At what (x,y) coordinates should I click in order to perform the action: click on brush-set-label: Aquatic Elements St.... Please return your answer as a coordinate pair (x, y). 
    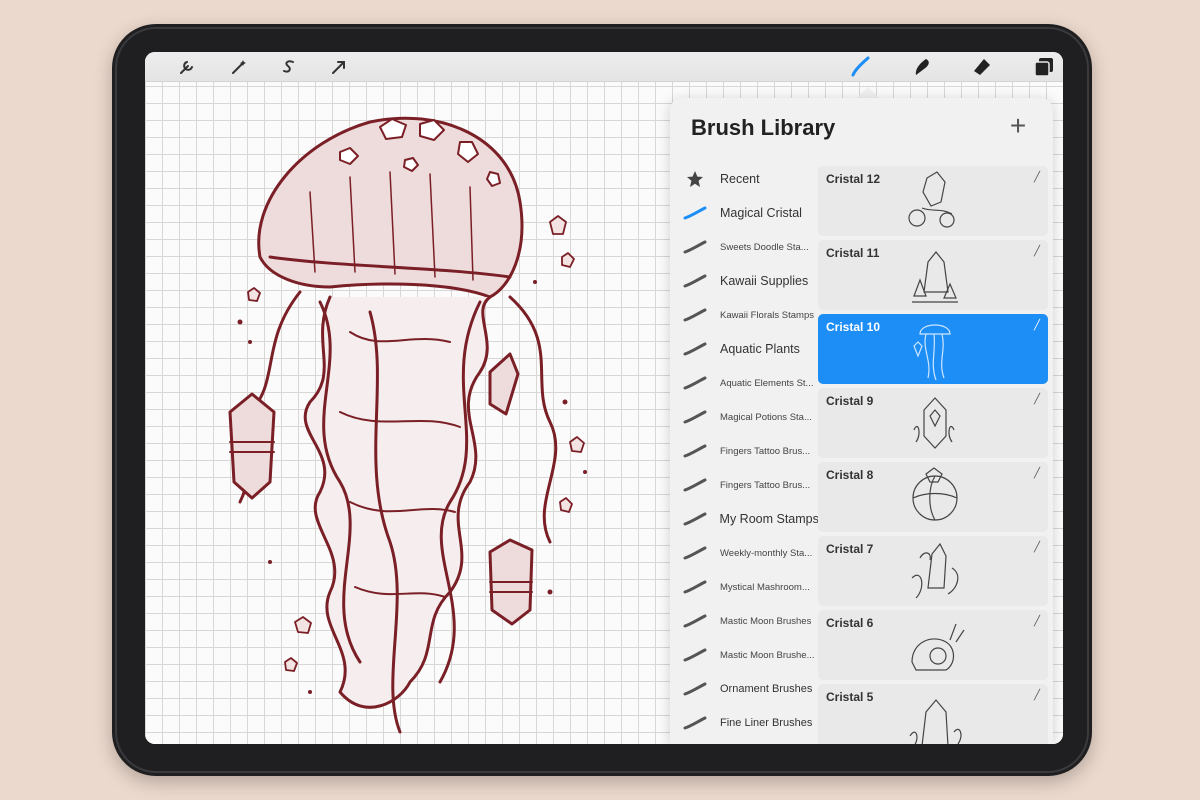
    Looking at the image, I should click on (767, 383).